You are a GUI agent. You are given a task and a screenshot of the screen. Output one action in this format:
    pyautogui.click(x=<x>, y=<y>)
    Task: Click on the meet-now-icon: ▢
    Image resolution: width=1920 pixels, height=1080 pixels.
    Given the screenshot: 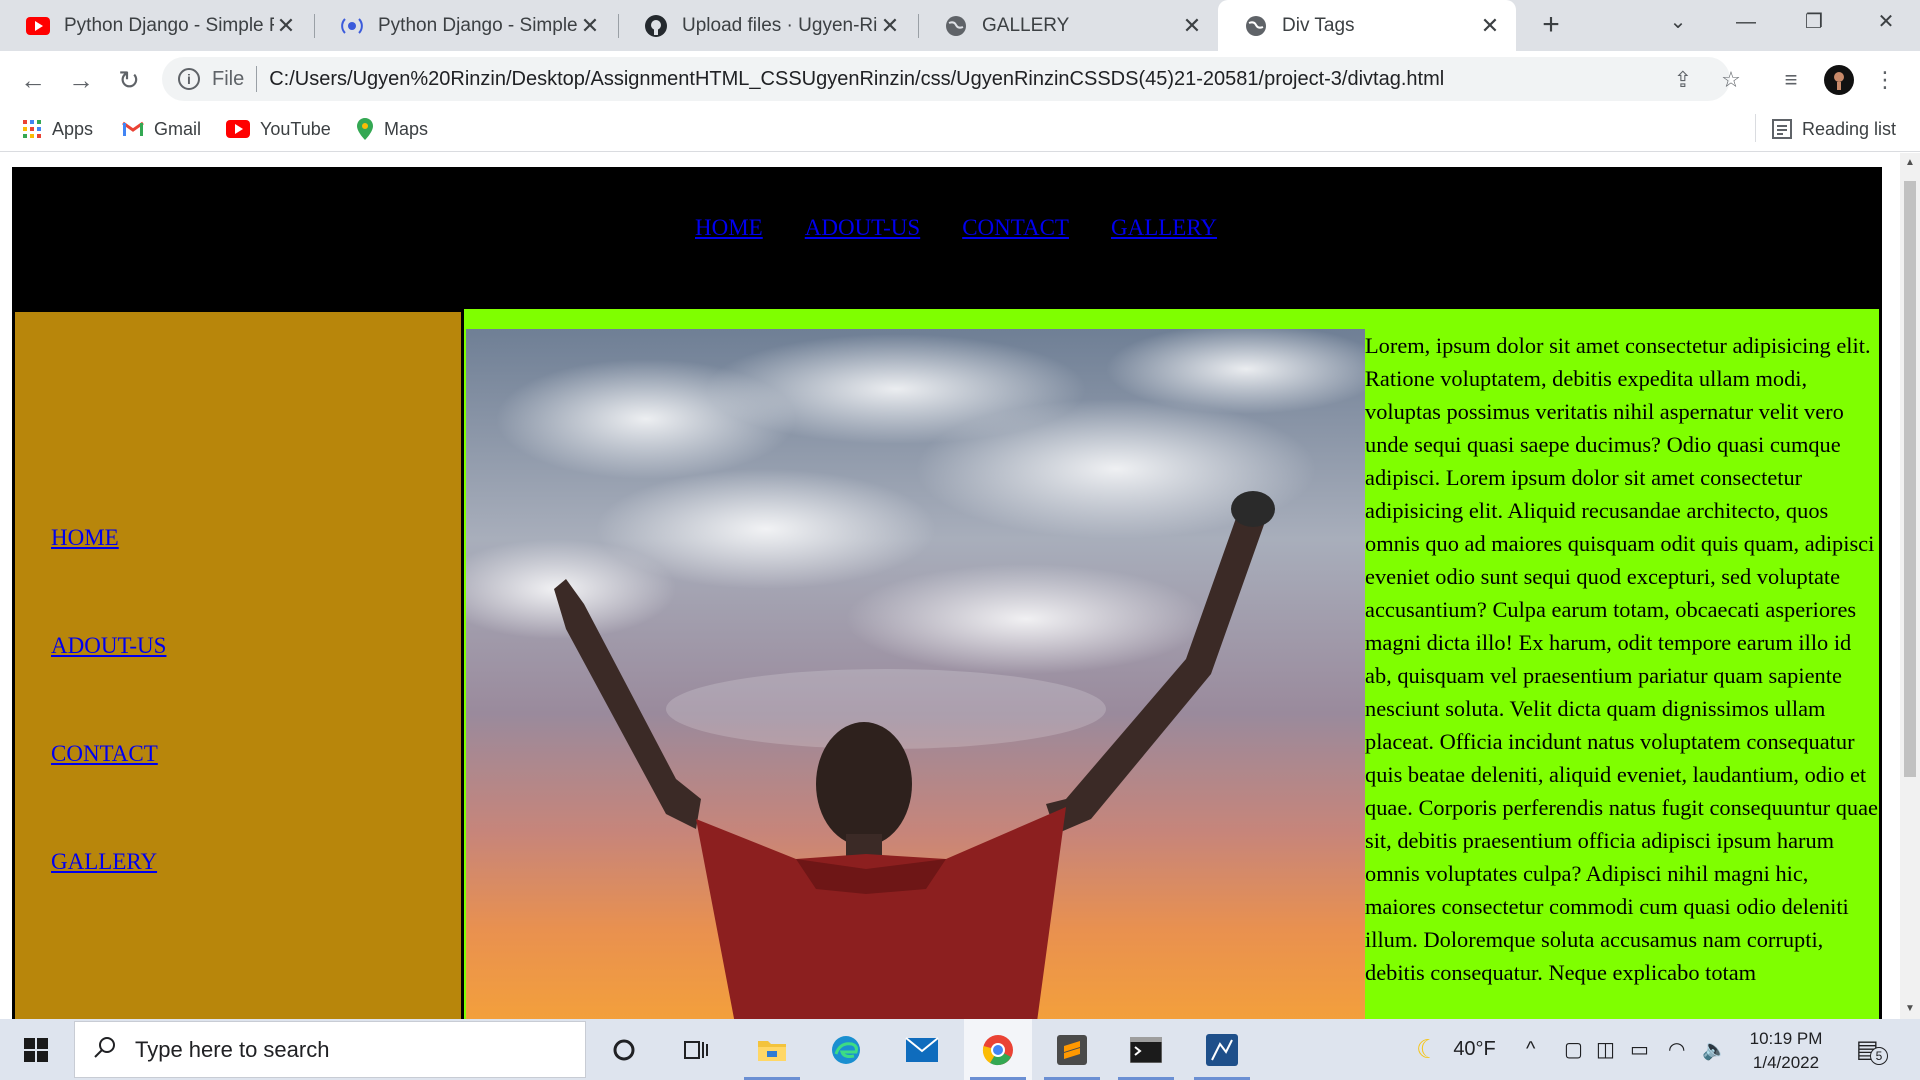 What is the action you would take?
    pyautogui.click(x=1573, y=1049)
    